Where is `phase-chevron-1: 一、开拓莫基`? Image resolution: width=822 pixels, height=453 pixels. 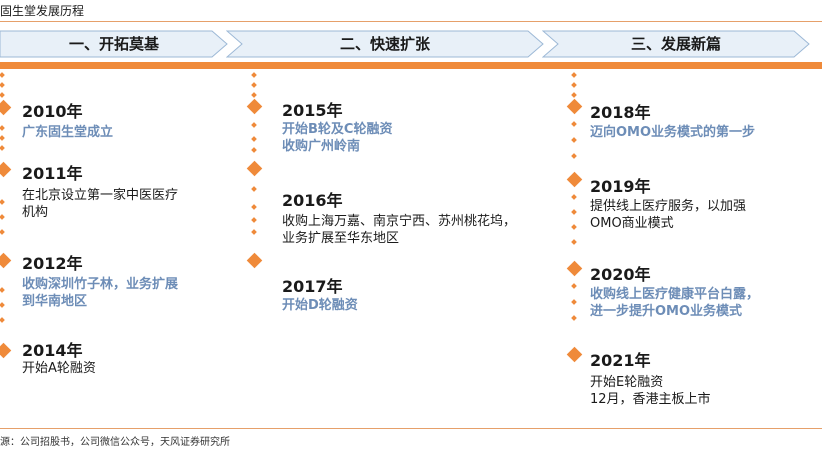 phase-chevron-1: 一、开拓莫基 is located at coordinates (114, 44).